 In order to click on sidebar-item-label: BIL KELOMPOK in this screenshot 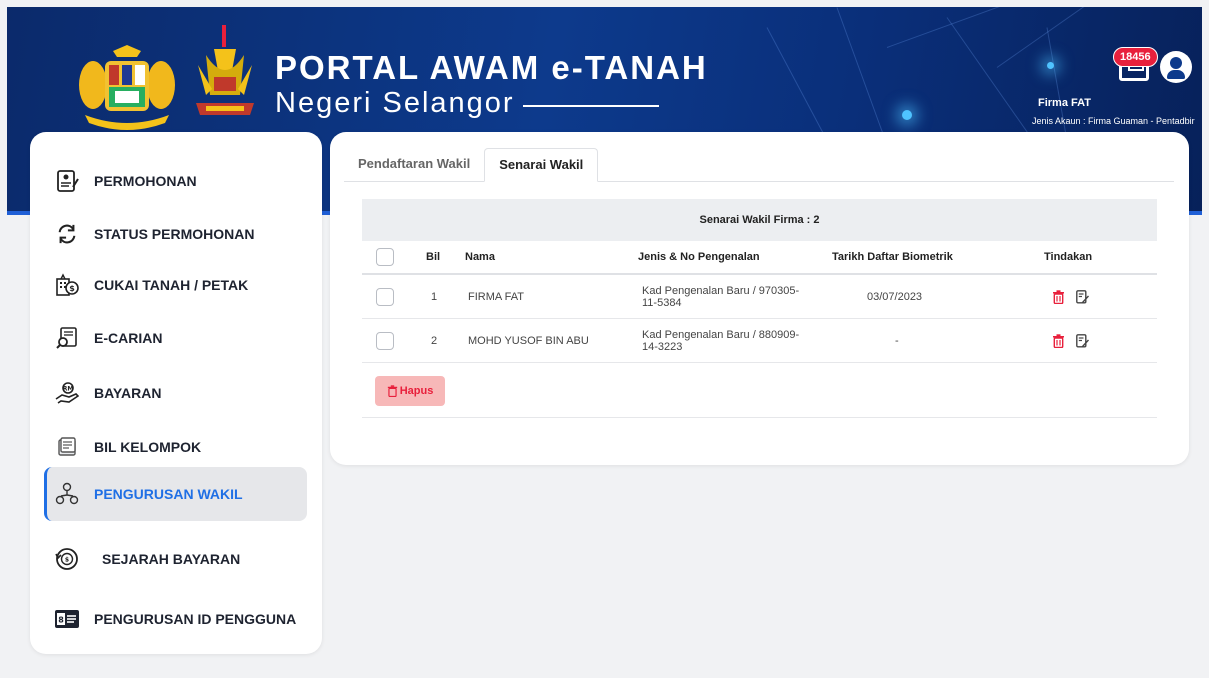, I will do `click(148, 447)`.